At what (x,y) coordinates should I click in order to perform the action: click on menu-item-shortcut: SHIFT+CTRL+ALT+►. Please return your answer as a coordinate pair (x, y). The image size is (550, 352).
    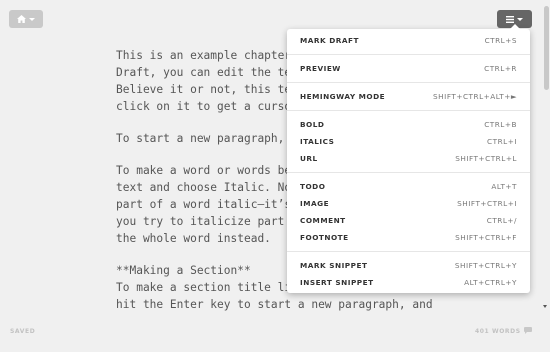
    Looking at the image, I should click on (475, 96).